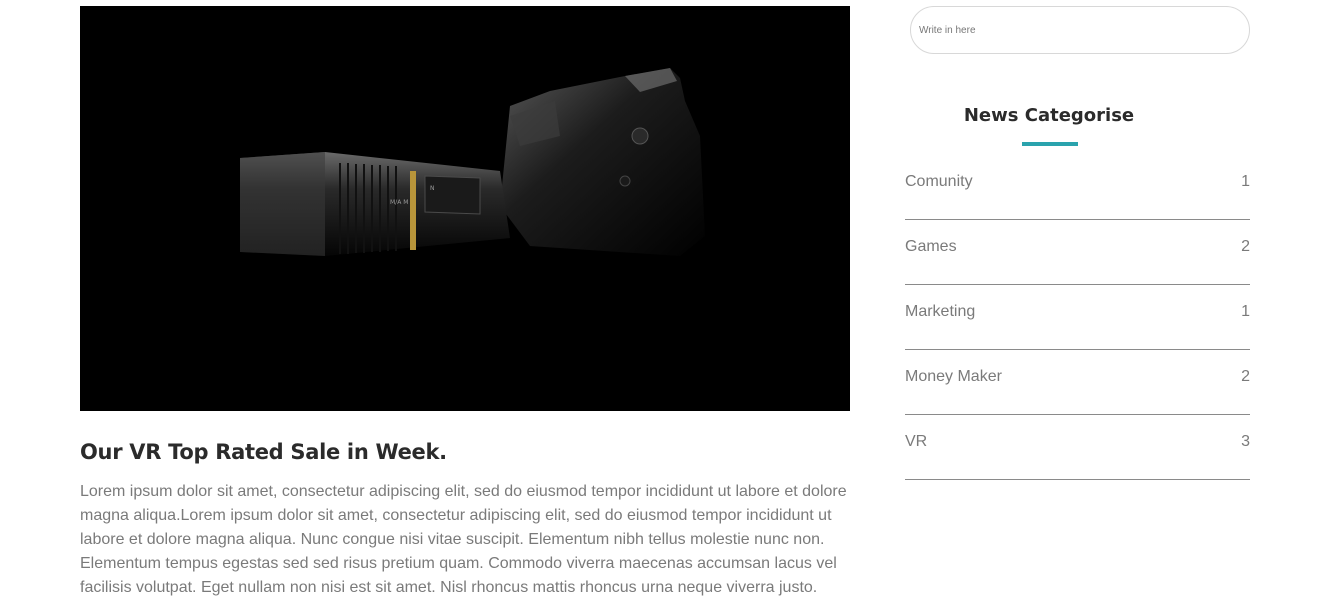  I want to click on categories-title-underline, so click(1050, 144).